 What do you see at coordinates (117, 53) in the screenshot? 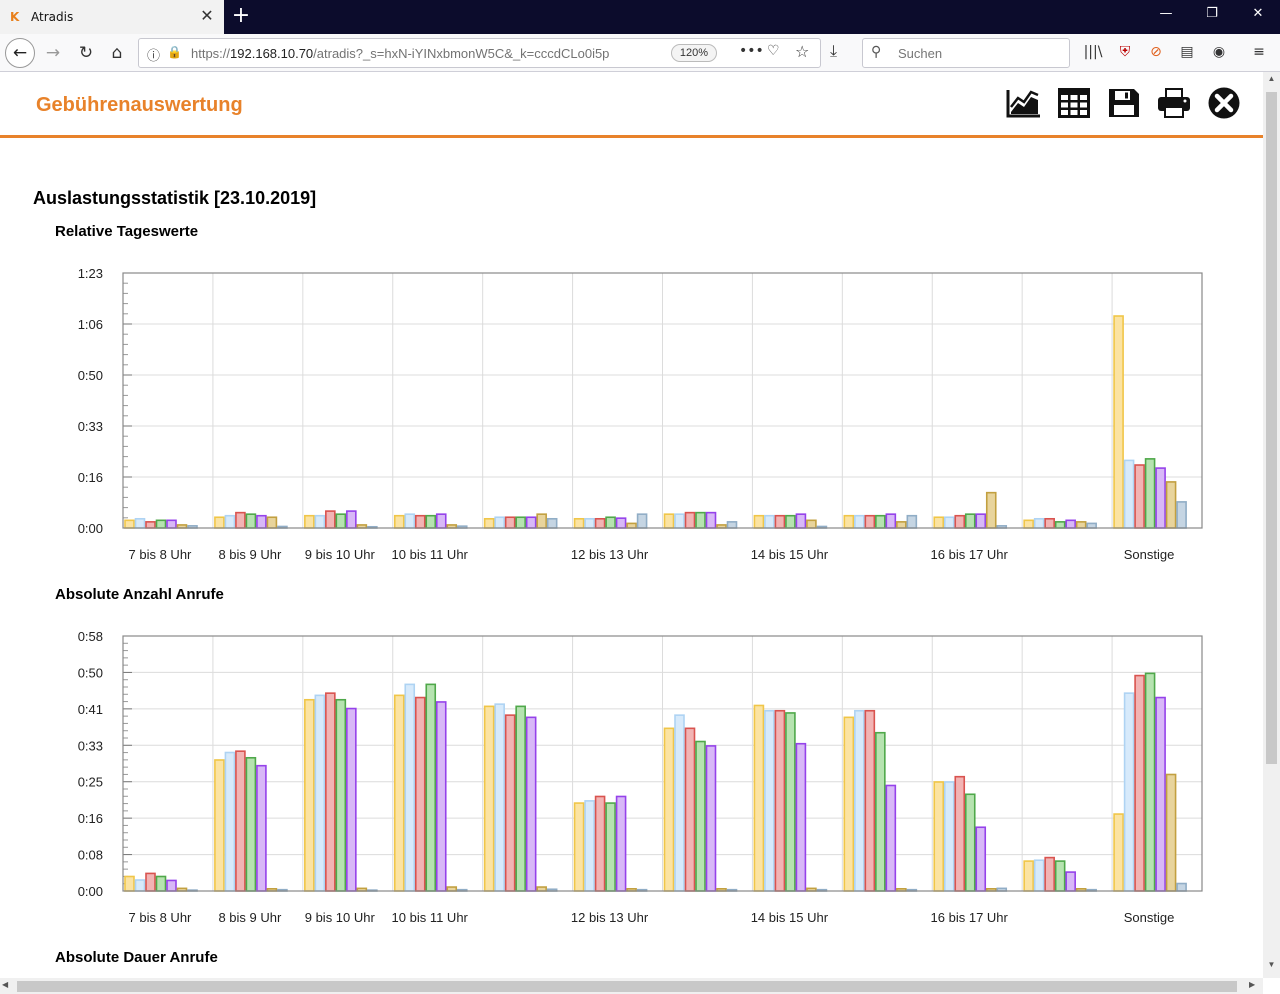
I see `home-button: ⌂` at bounding box center [117, 53].